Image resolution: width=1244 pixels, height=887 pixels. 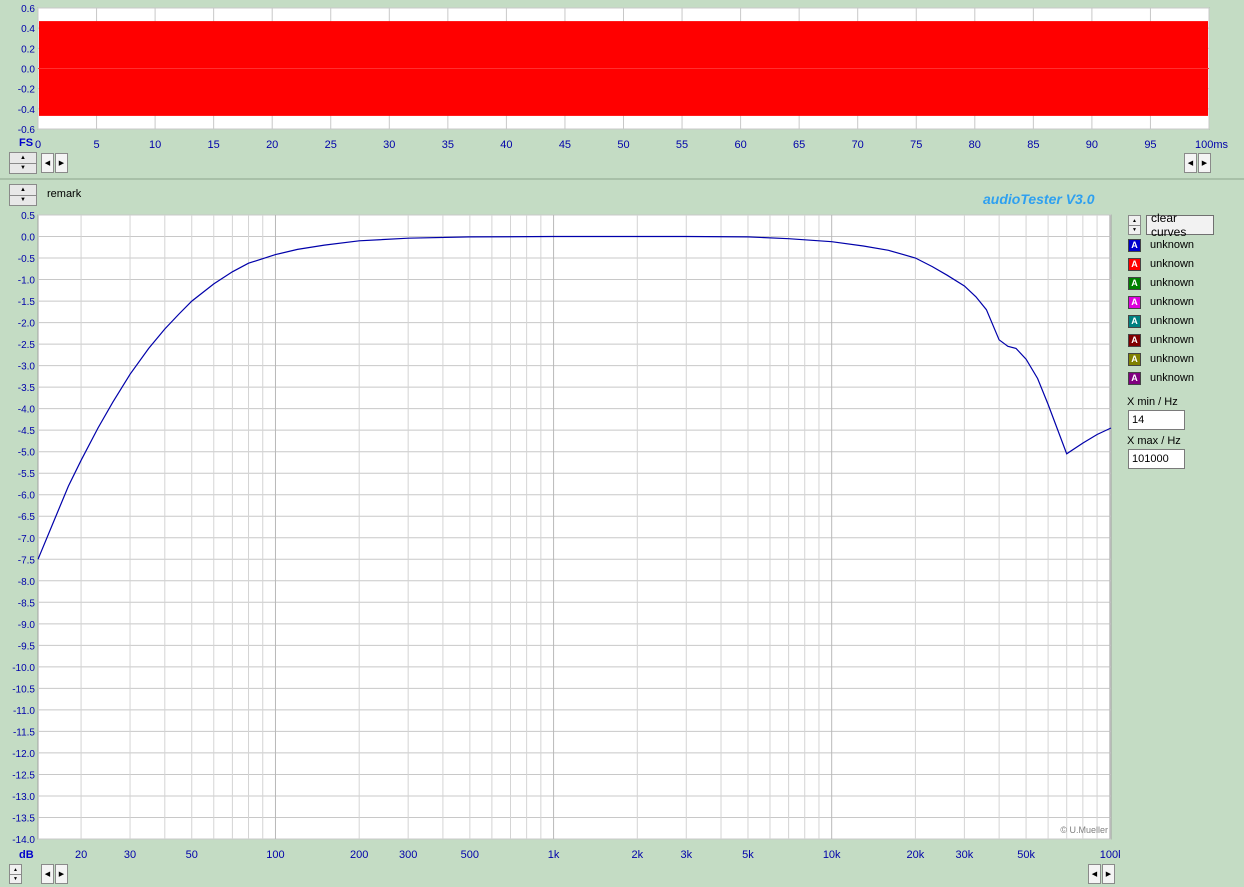 I want to click on frequency-x-scale-spinner: ▲ ▼, so click(x=15, y=874).